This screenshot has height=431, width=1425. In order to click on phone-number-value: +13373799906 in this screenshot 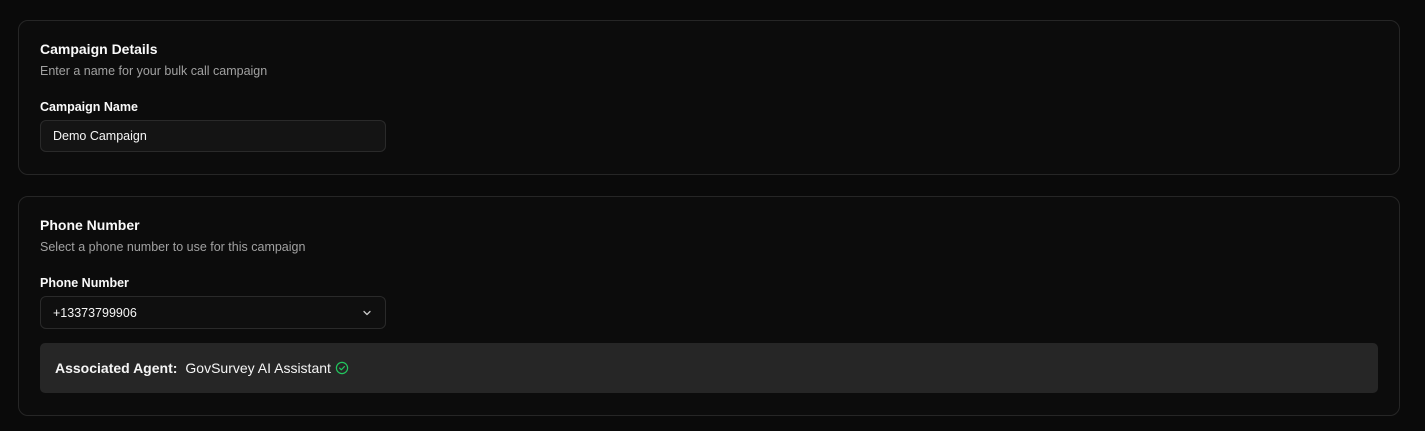, I will do `click(95, 312)`.